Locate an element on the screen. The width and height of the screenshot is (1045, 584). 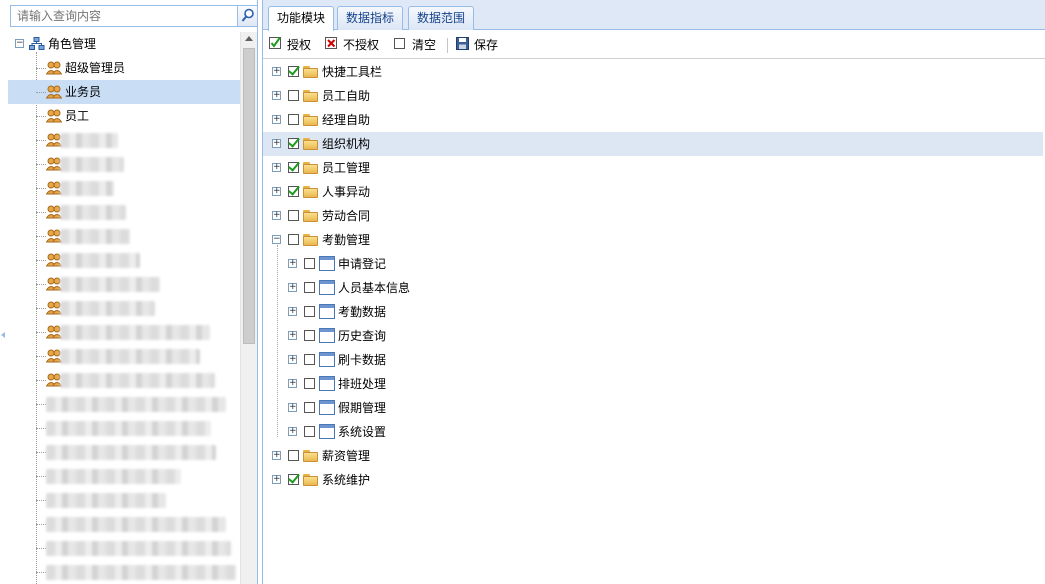
module-tree-item: + 经理自助 is located at coordinates (653, 120).